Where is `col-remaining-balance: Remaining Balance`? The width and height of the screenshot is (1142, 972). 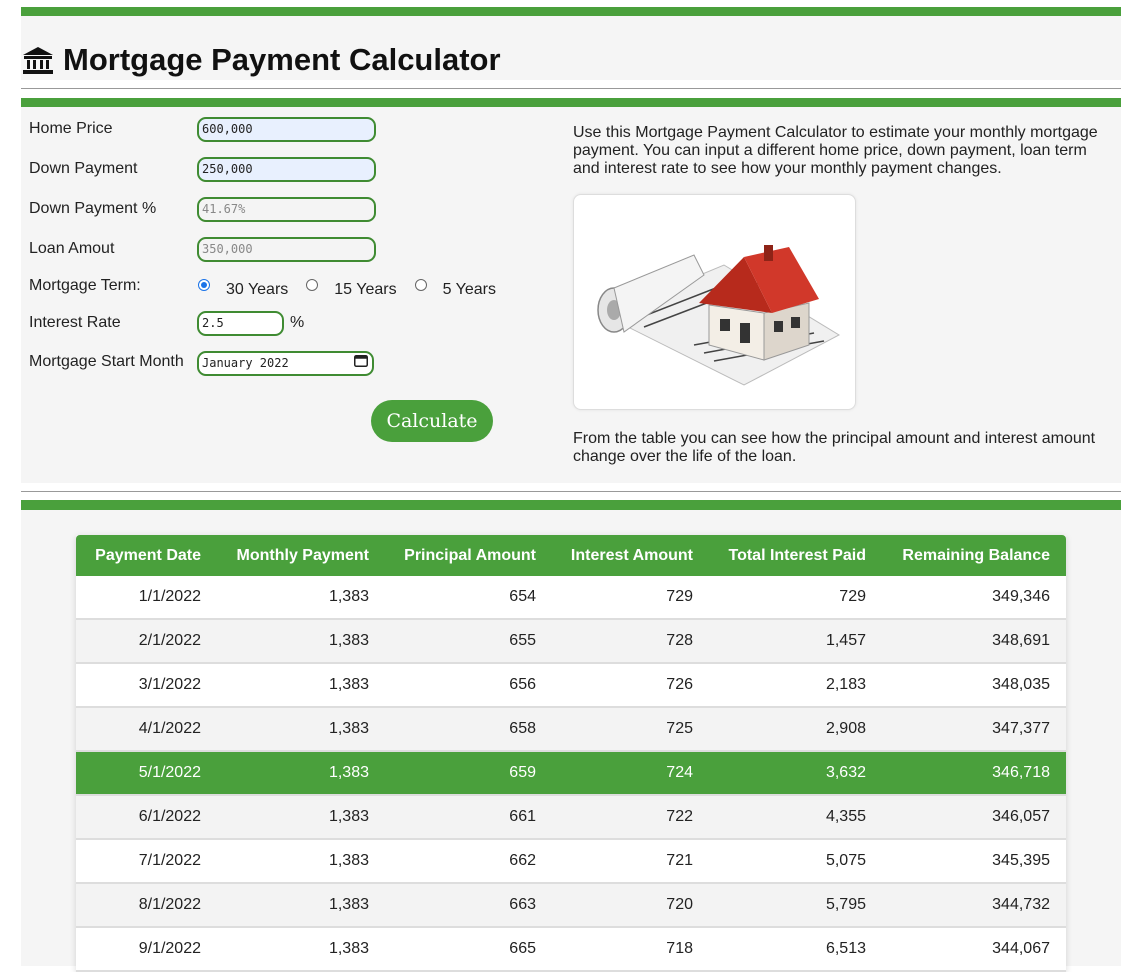 col-remaining-balance: Remaining Balance is located at coordinates (974, 555).